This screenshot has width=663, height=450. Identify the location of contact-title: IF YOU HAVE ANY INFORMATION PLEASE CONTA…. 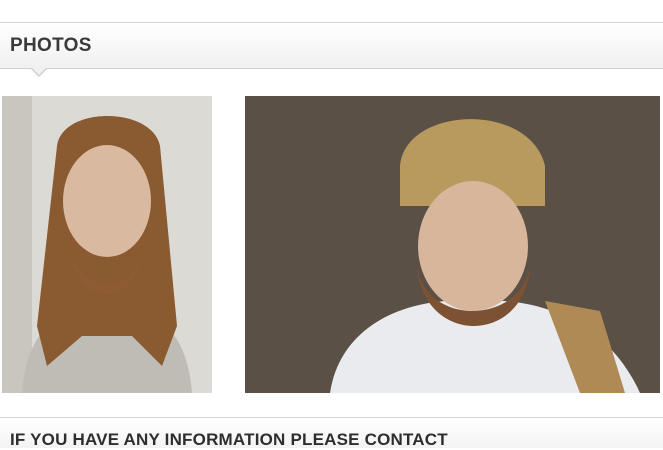
(229, 439).